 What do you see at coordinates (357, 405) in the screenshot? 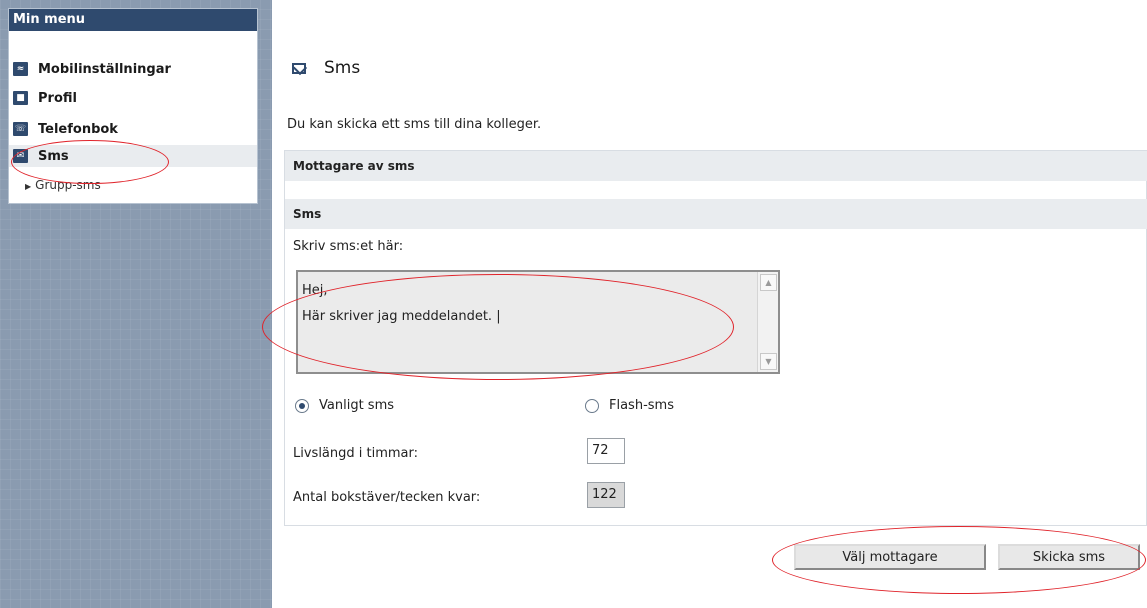
I see `radio-normal-label: Vanligt sms` at bounding box center [357, 405].